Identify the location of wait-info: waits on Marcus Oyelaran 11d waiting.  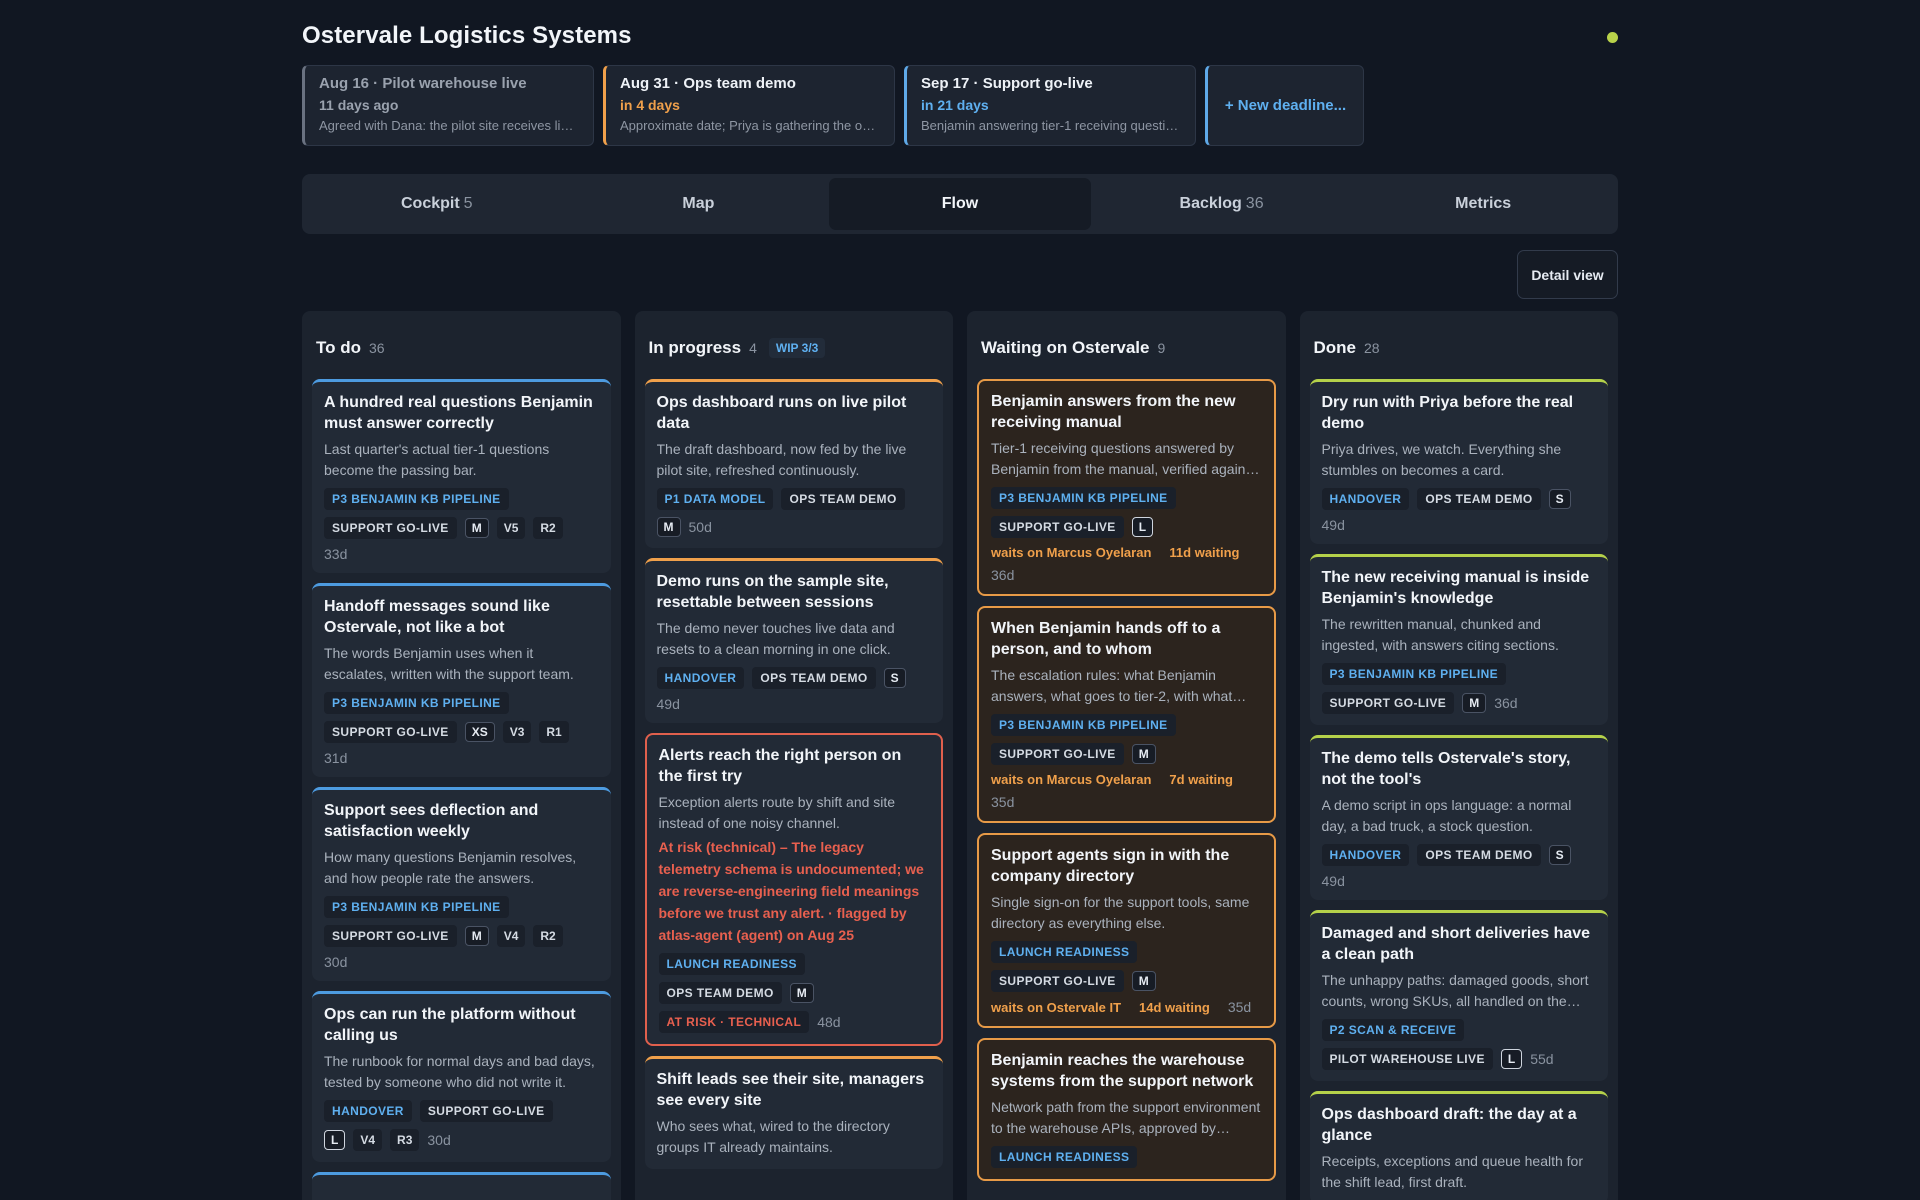
(1126, 552).